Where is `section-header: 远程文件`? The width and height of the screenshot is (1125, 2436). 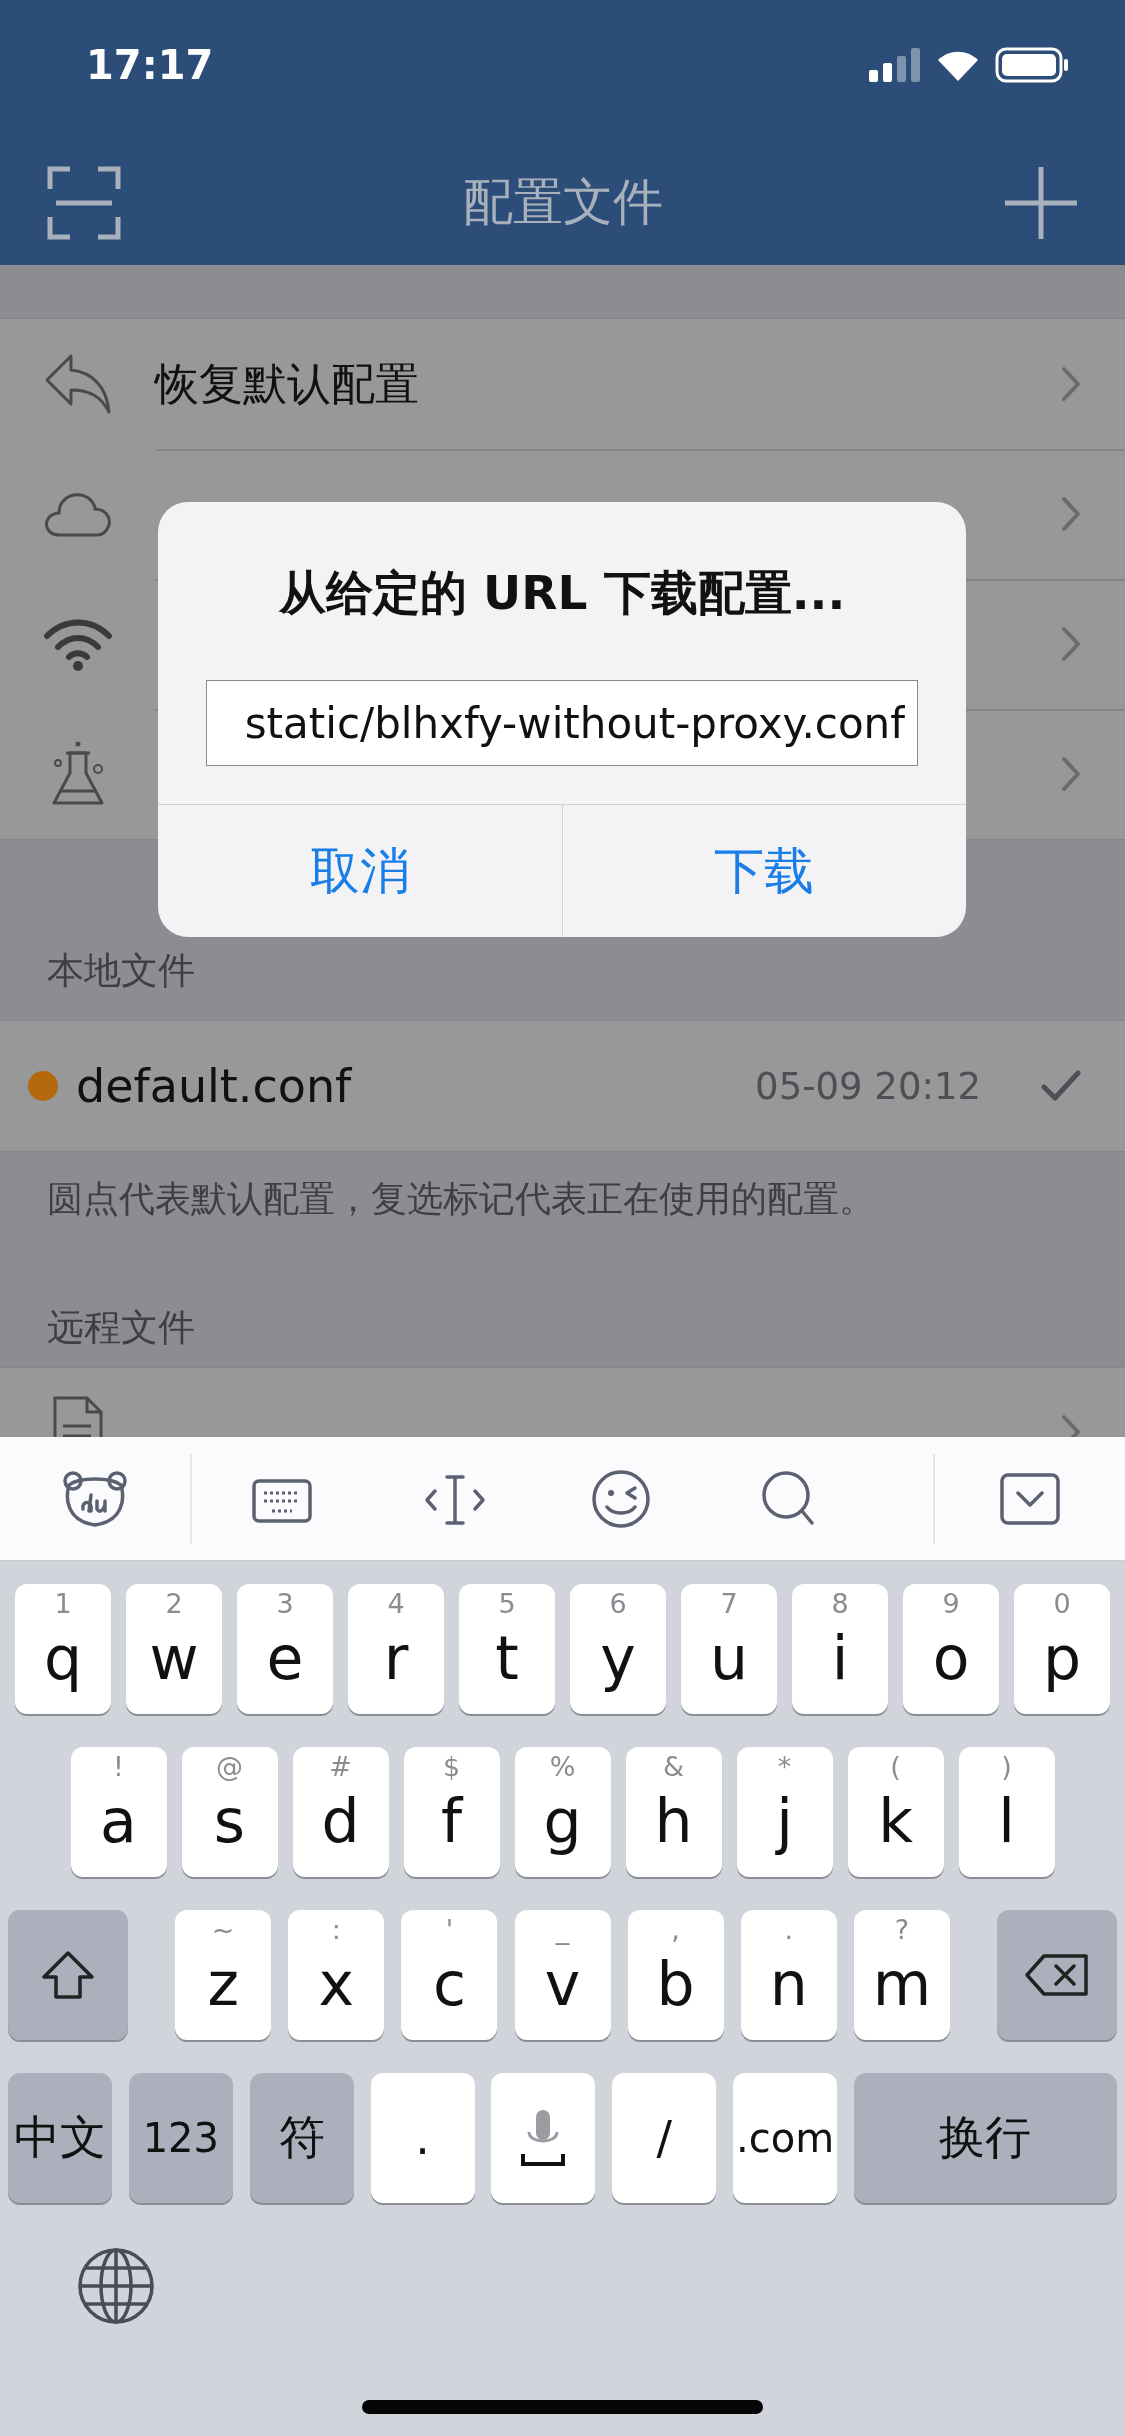 section-header: 远程文件 is located at coordinates (121, 1328).